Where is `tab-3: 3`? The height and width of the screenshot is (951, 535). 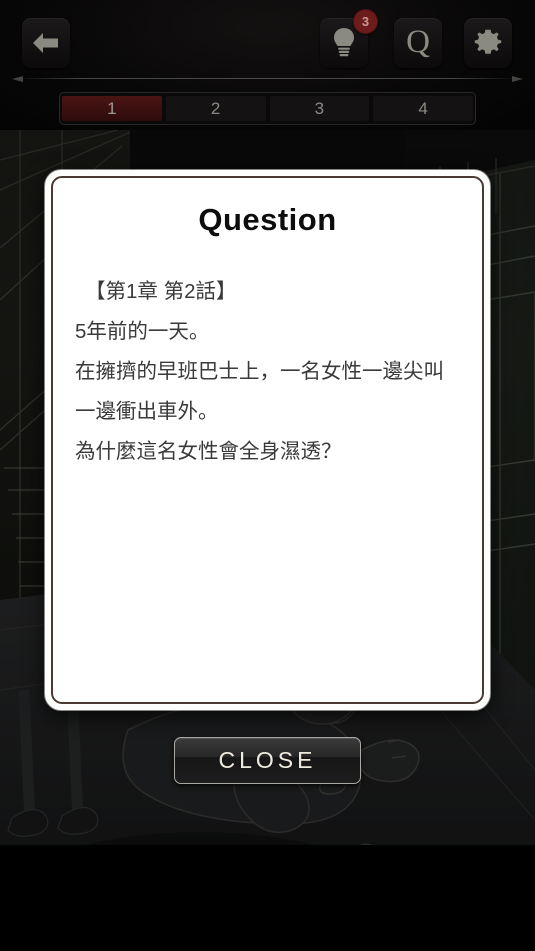
tab-3: 3 is located at coordinates (319, 108).